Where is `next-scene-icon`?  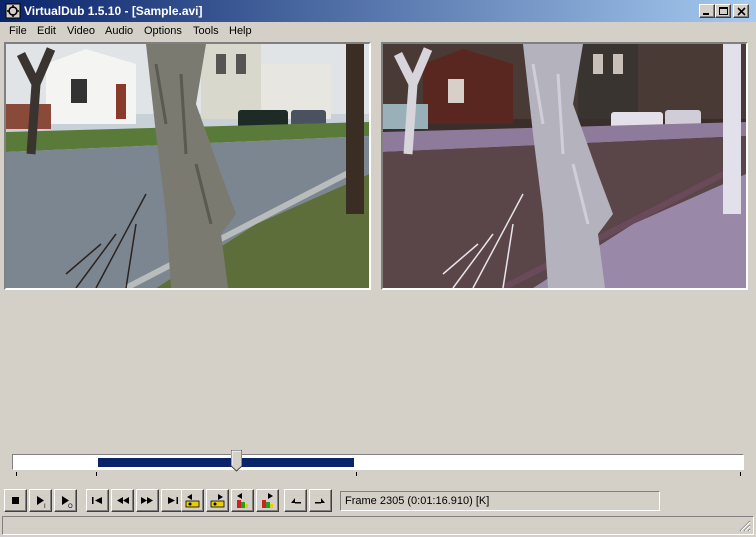
next-scene-icon is located at coordinates (267, 500).